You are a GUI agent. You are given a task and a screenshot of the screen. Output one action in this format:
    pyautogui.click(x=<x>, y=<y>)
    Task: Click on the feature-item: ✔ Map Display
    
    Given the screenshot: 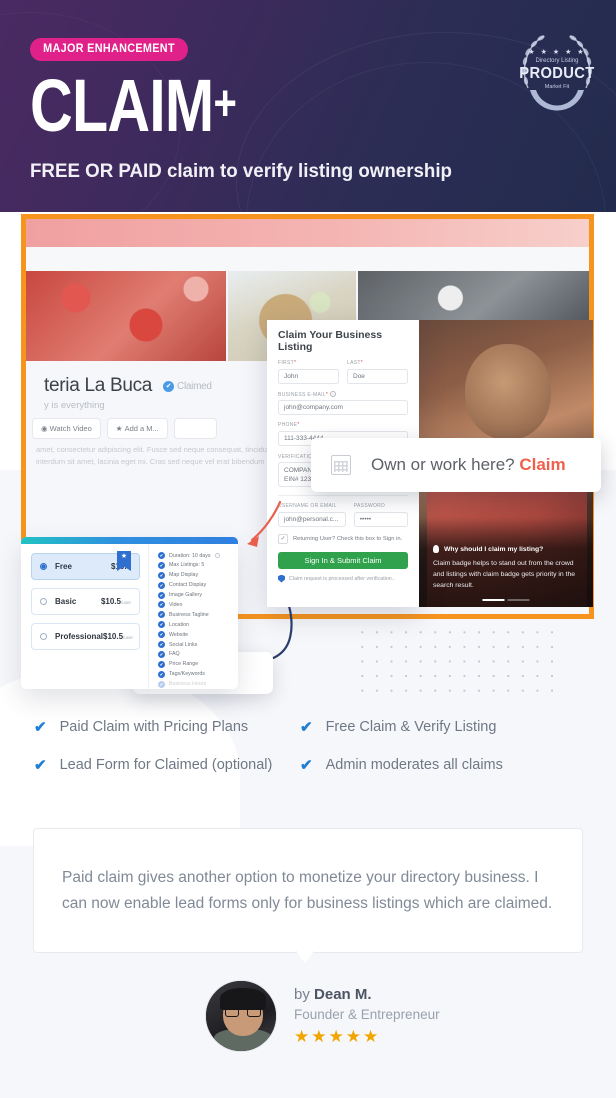 What is the action you would take?
    pyautogui.click(x=178, y=575)
    